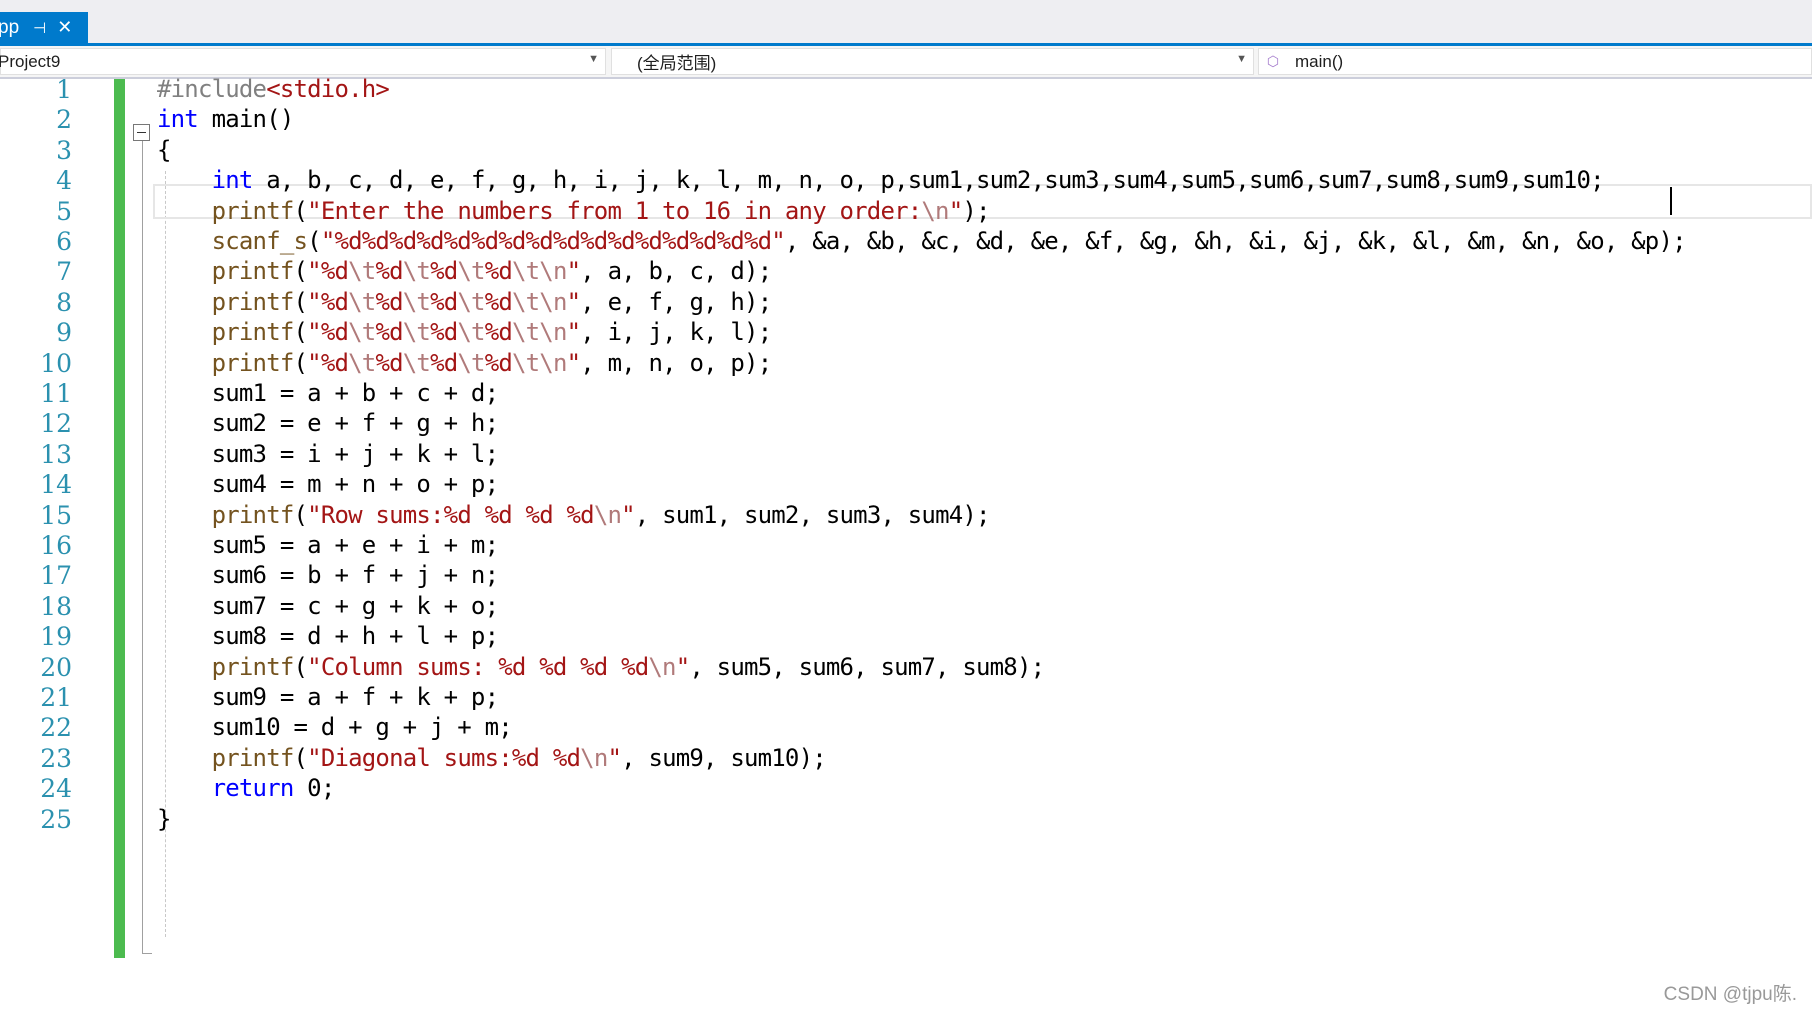 Image resolution: width=1812 pixels, height=1009 pixels. What do you see at coordinates (553, 241) in the screenshot?
I see `code-token: "%d%d%d%d%d%d%d%d%d%d%d%d%d%d%d%d"` at bounding box center [553, 241].